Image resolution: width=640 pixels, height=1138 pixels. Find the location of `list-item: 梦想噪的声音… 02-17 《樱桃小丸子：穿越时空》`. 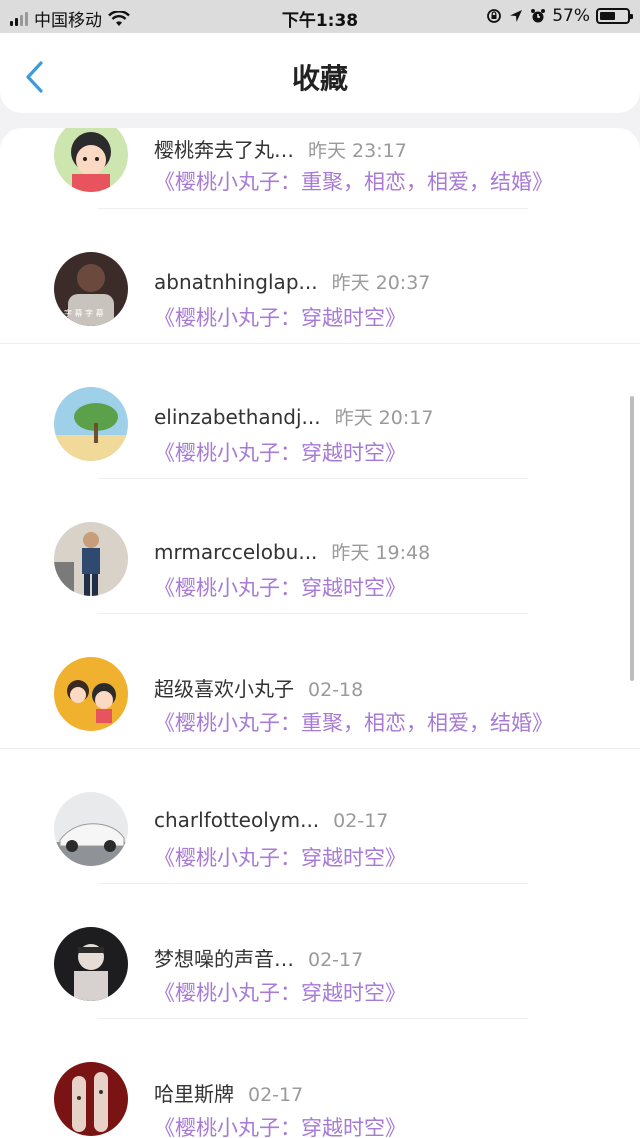

list-item: 梦想噪的声音… 02-17 《樱桃小丸子：穿越时空》 is located at coordinates (320, 985).